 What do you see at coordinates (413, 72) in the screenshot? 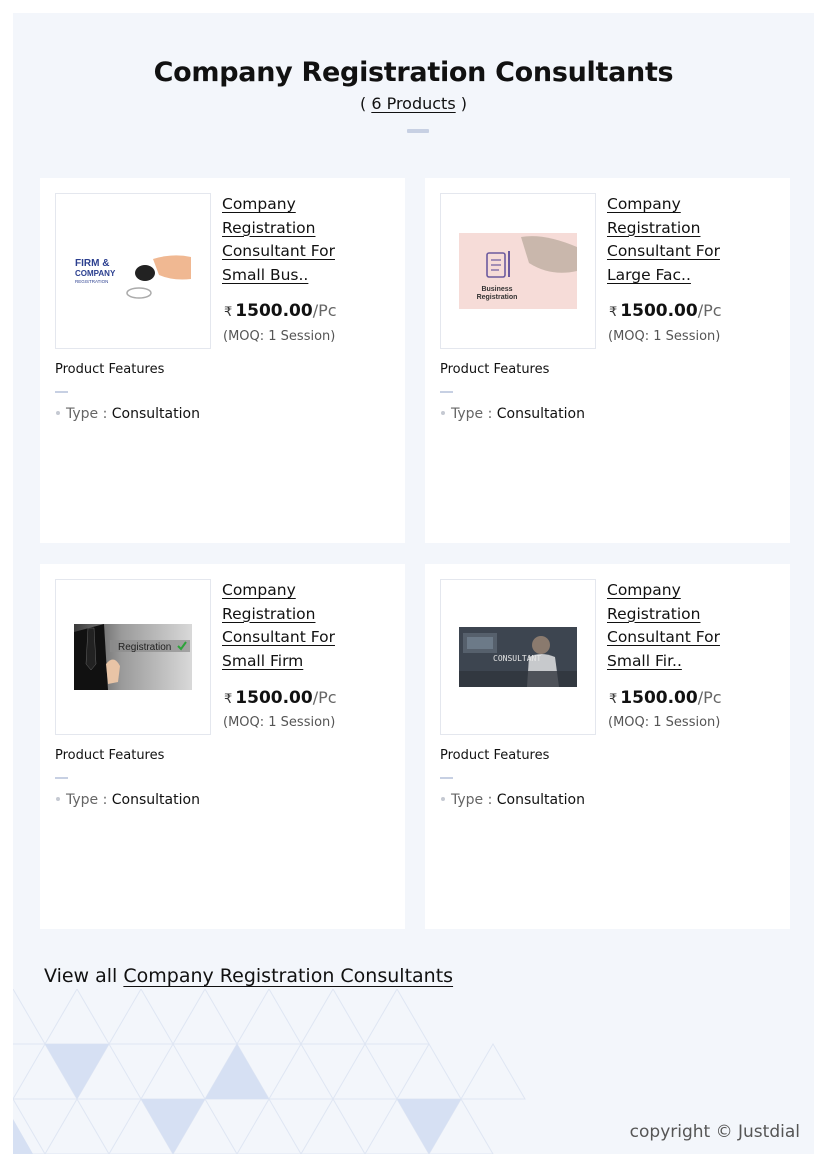
I see `page-title: Company Registration Consultants` at bounding box center [413, 72].